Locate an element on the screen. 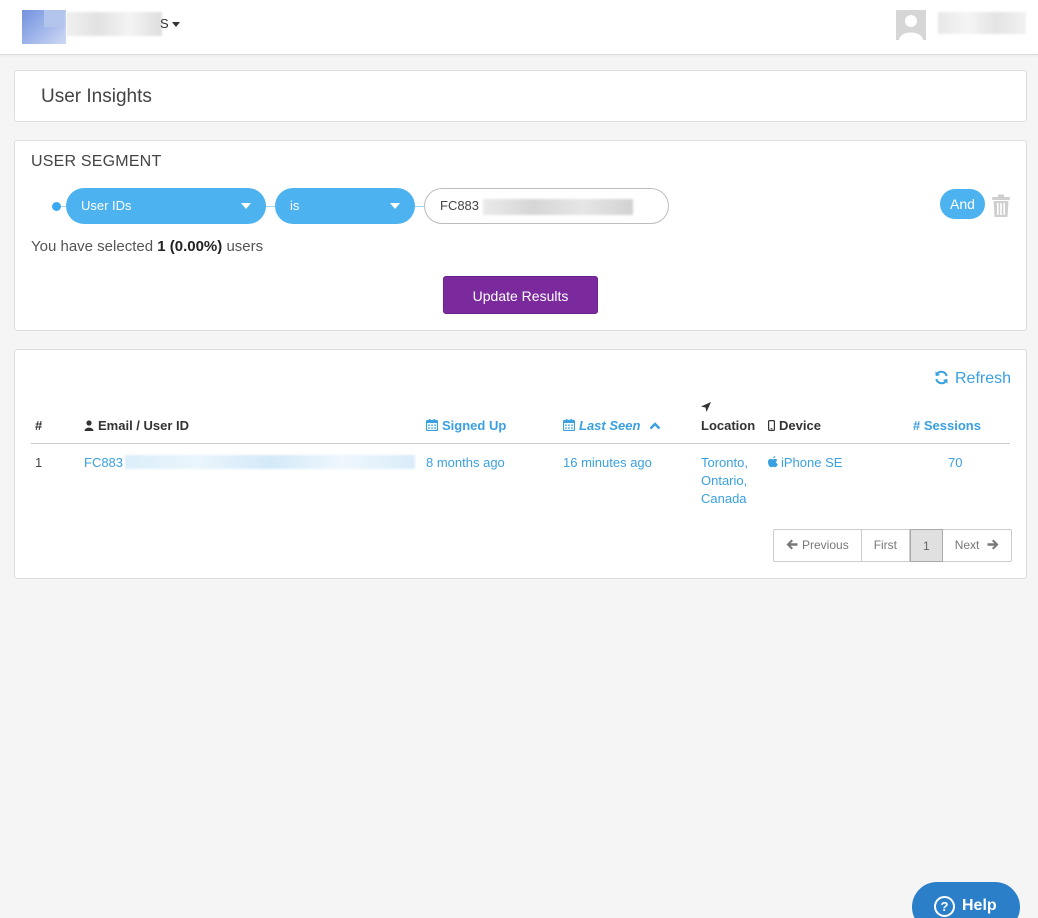  arrow-right-icon is located at coordinates (993, 544).